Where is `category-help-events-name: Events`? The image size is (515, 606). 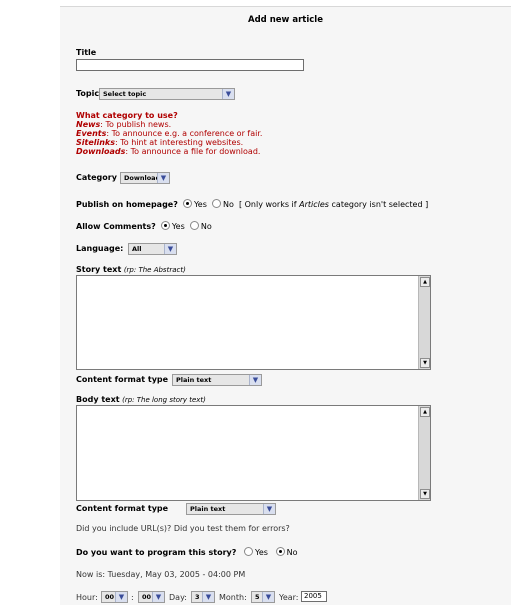 category-help-events-name: Events is located at coordinates (91, 133).